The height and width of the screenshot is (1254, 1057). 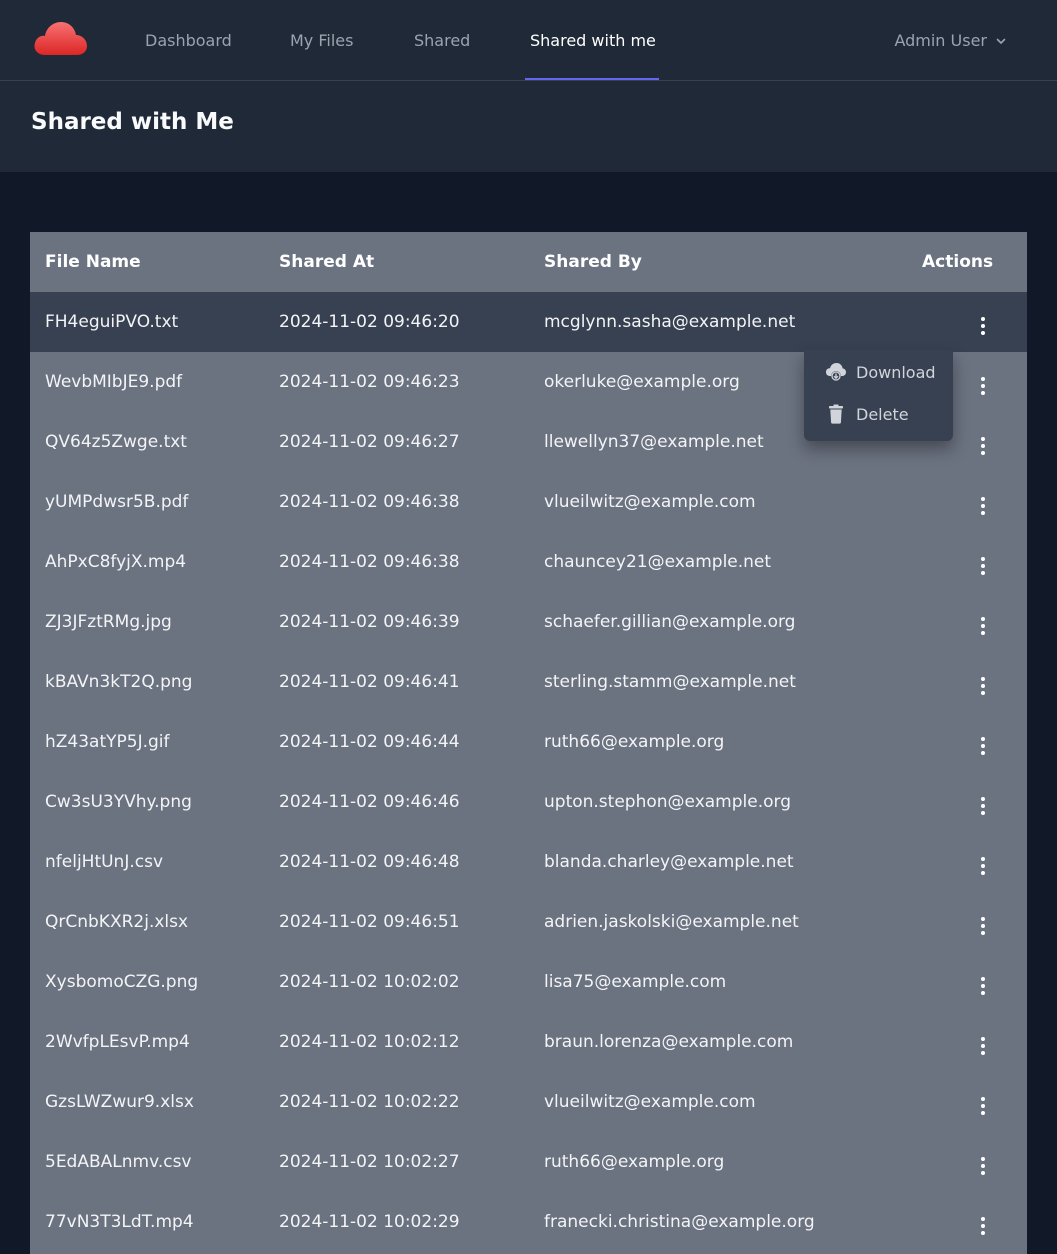 I want to click on shared-at-cell: 2024-11-02 09:46:20, so click(x=369, y=322).